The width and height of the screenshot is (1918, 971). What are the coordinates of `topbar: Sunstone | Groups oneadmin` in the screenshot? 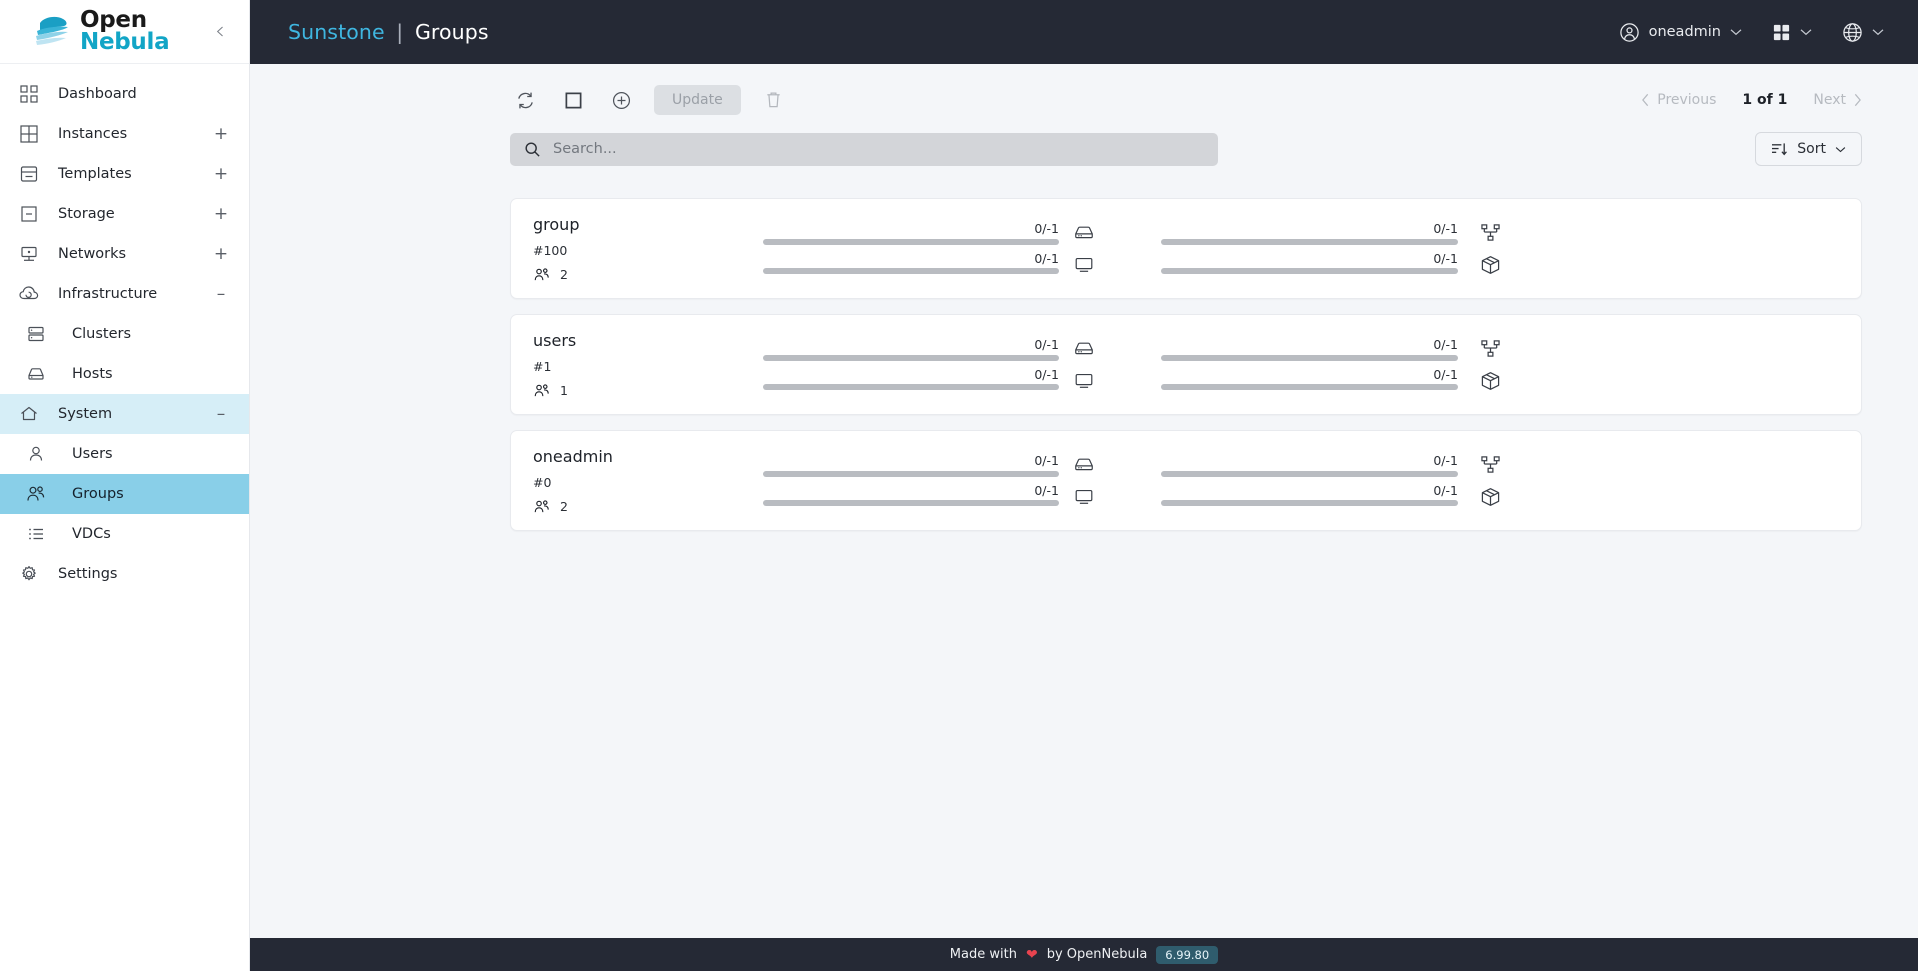 It's located at (1084, 32).